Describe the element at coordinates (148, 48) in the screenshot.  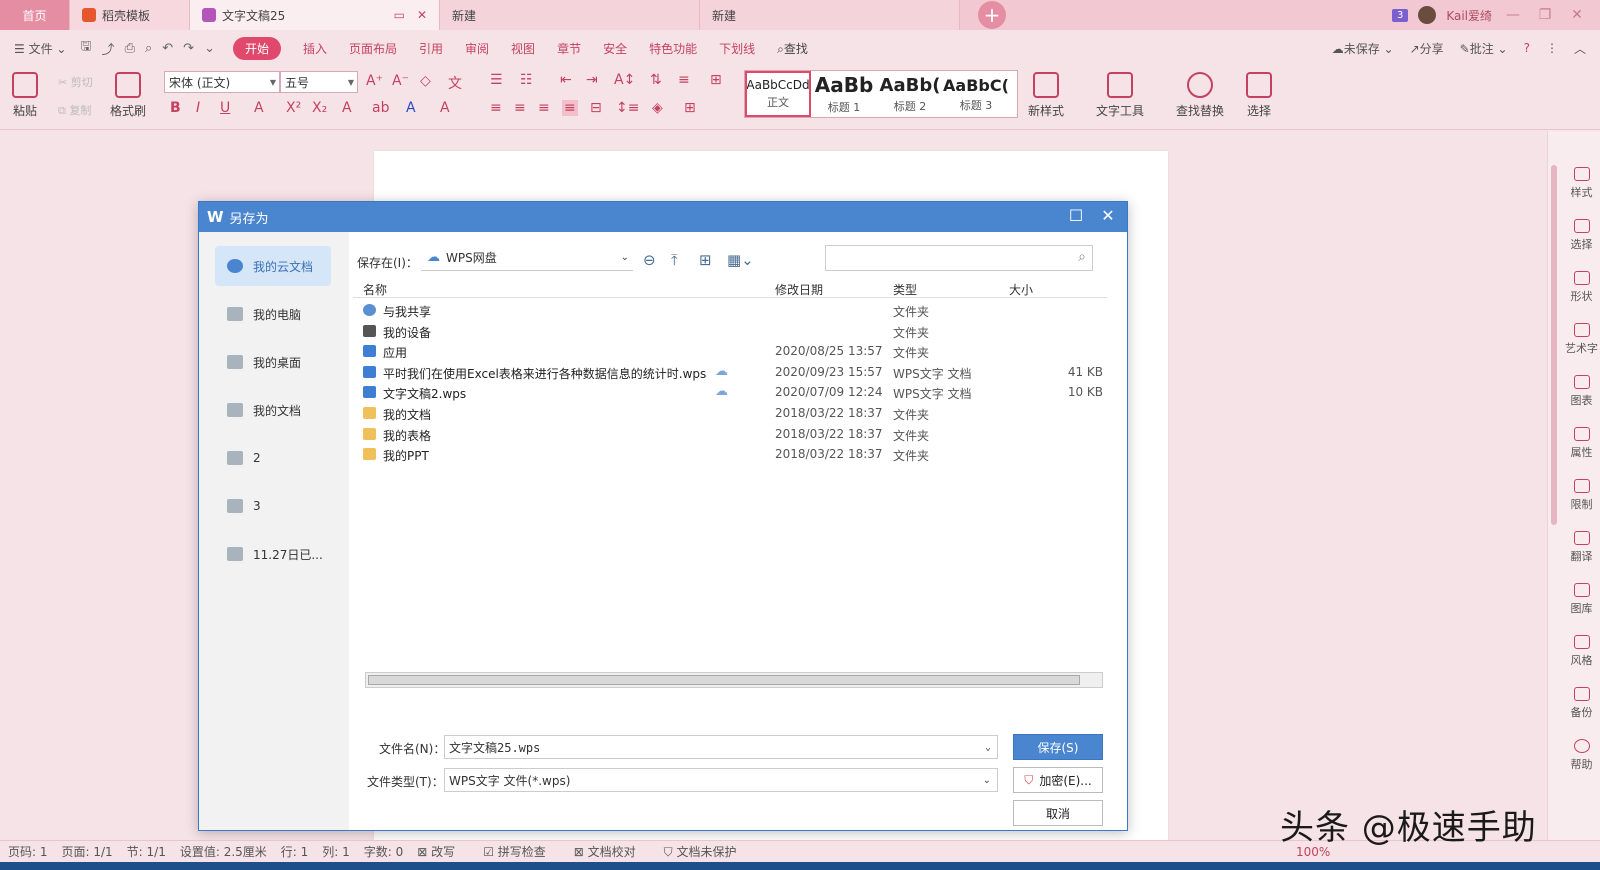
I see `print-preview-icon: ⌕` at that location.